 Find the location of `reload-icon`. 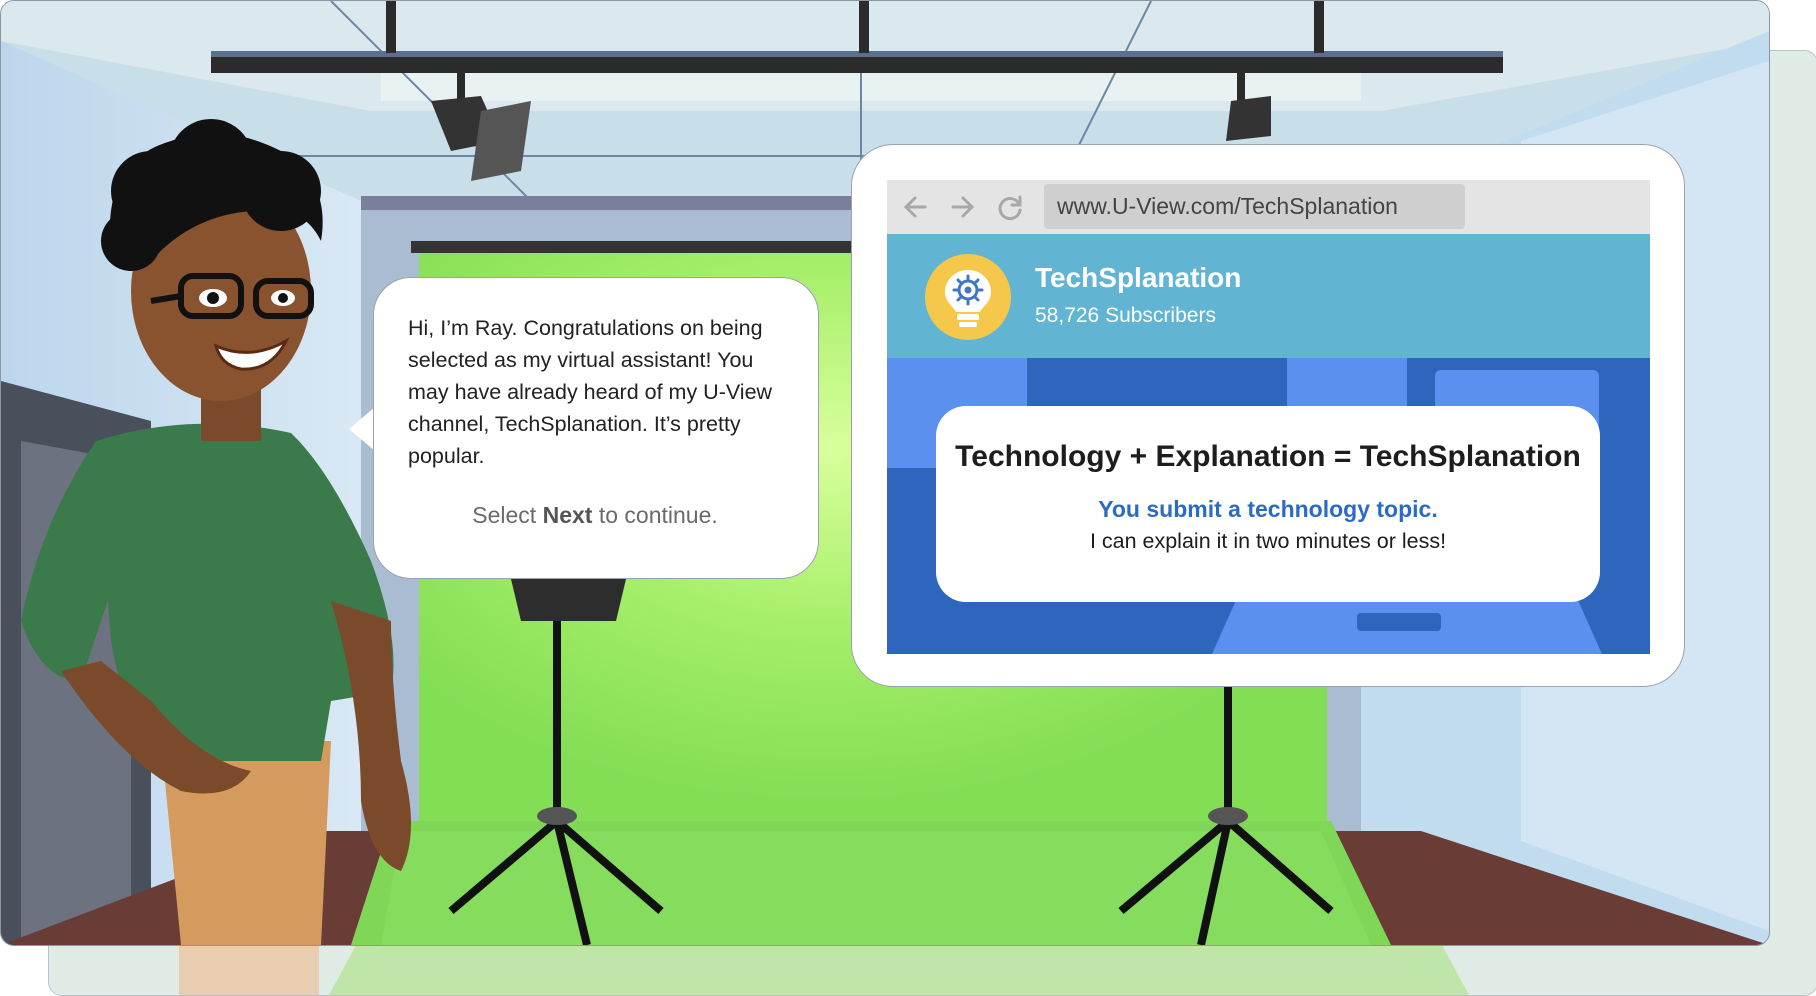

reload-icon is located at coordinates (1010, 207).